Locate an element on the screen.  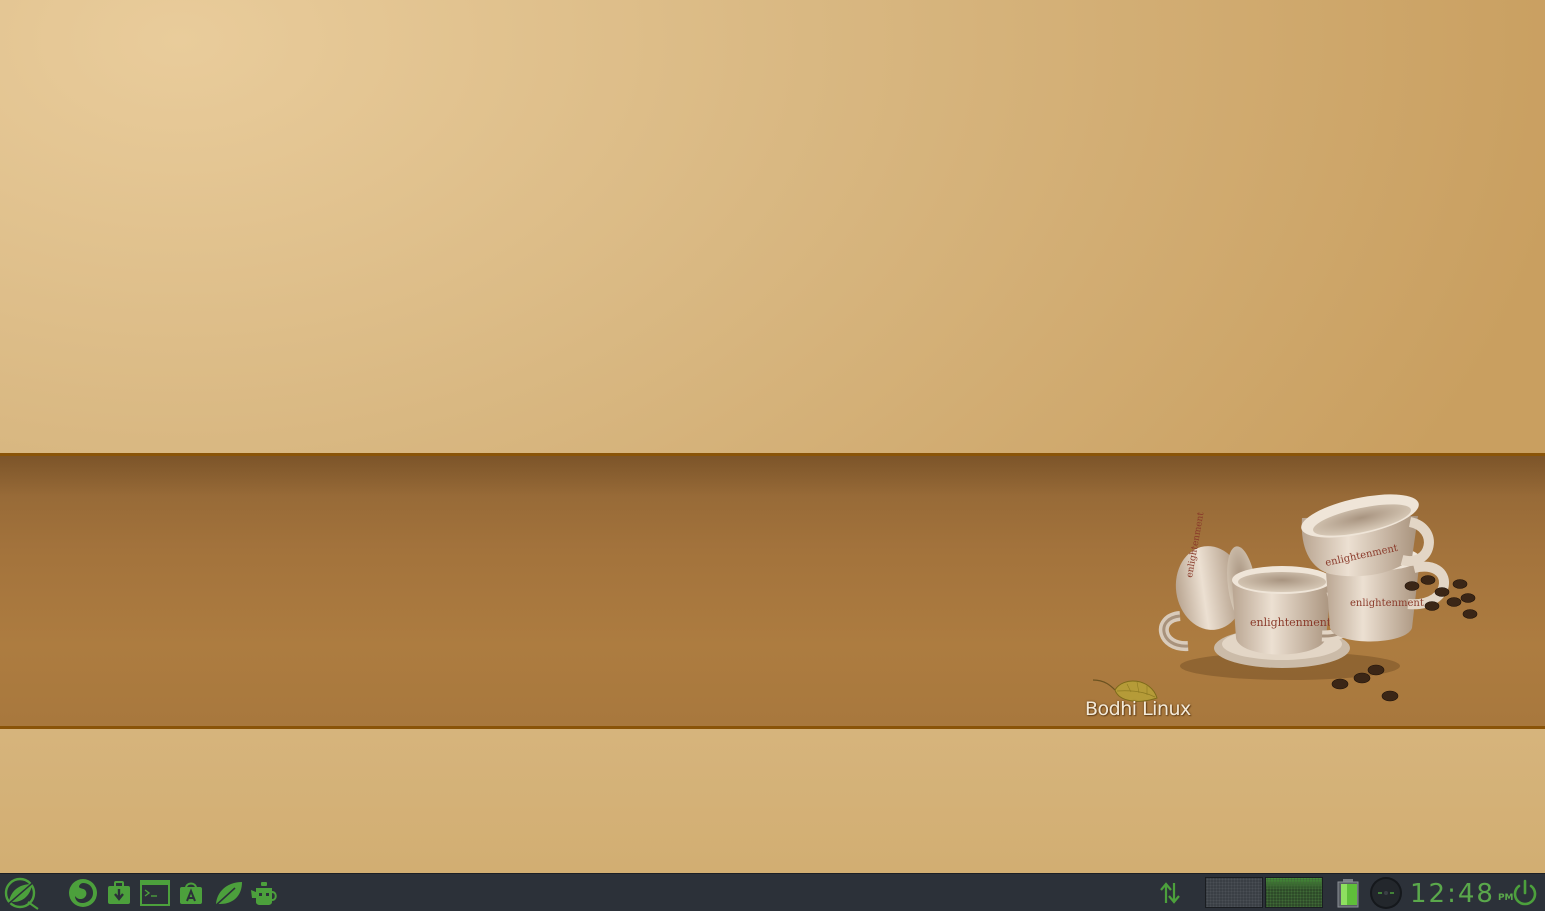
teapot-icon is located at coordinates (264, 893).